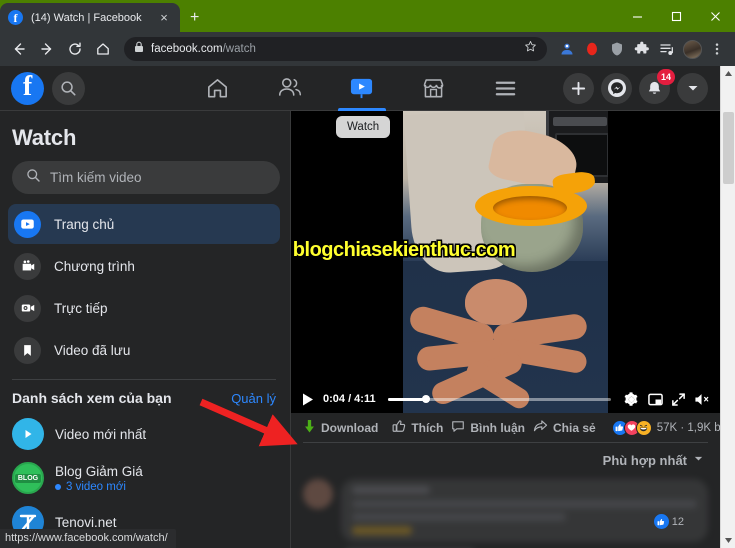 The width and height of the screenshot is (735, 548). I want to click on back-arrow-icon, so click(19, 49).